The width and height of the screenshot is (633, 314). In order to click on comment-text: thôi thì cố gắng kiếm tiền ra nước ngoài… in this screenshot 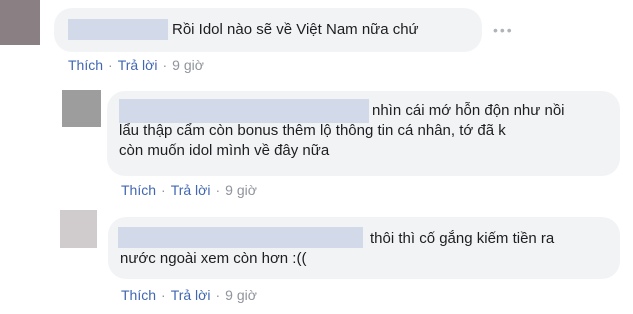, I will do `click(337, 248)`.